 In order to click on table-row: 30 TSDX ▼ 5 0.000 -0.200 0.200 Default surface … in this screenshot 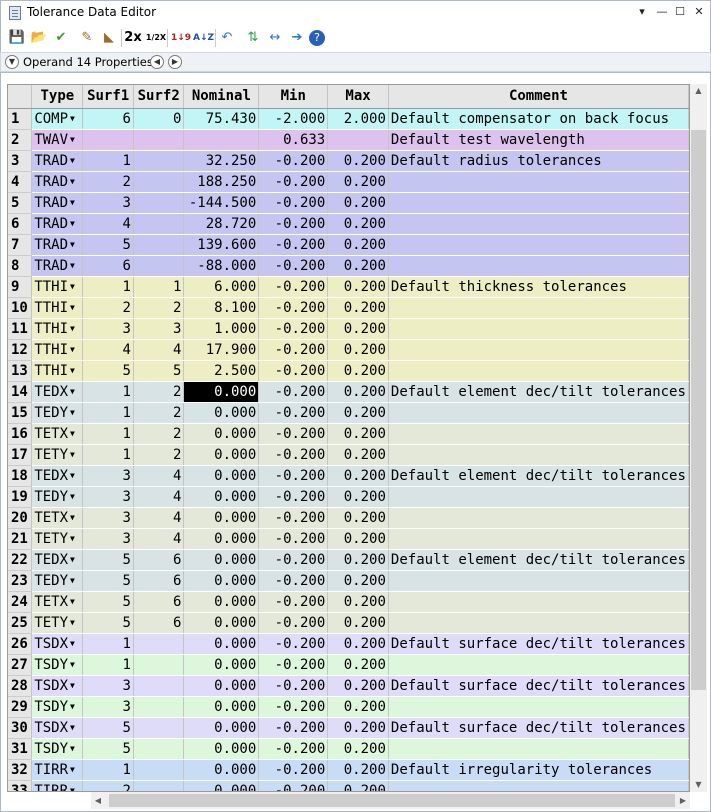, I will do `click(348, 728)`.